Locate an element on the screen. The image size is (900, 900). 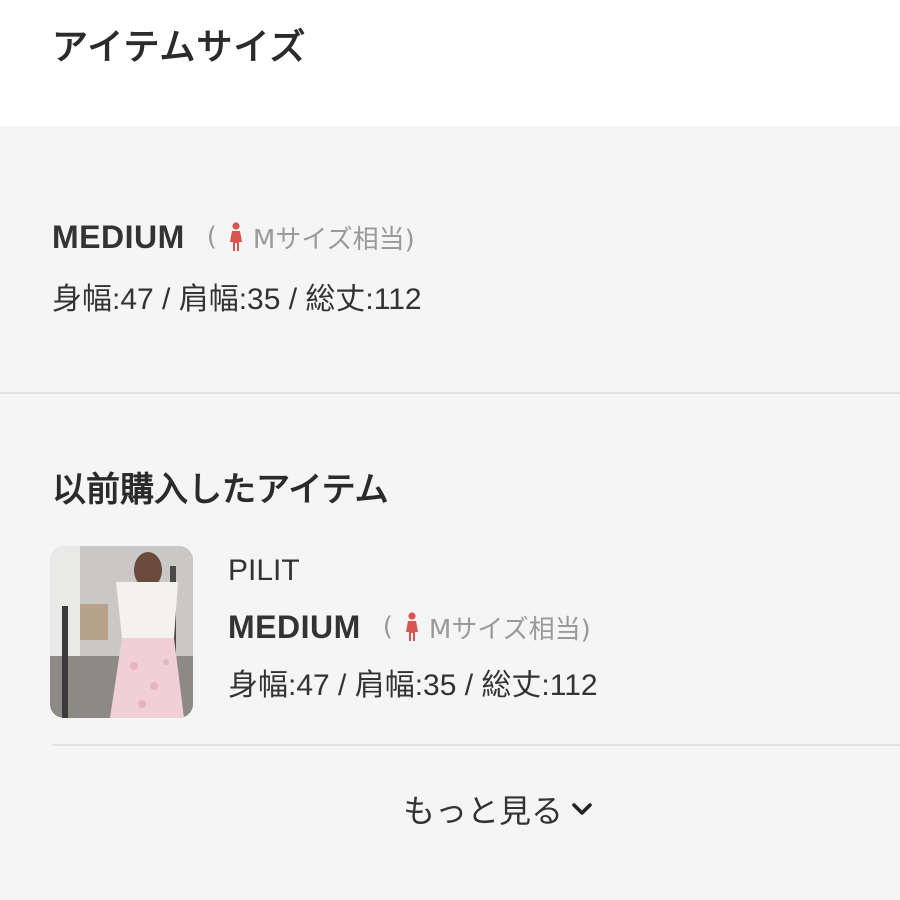
equiv-open-paren: ( is located at coordinates (211, 237).